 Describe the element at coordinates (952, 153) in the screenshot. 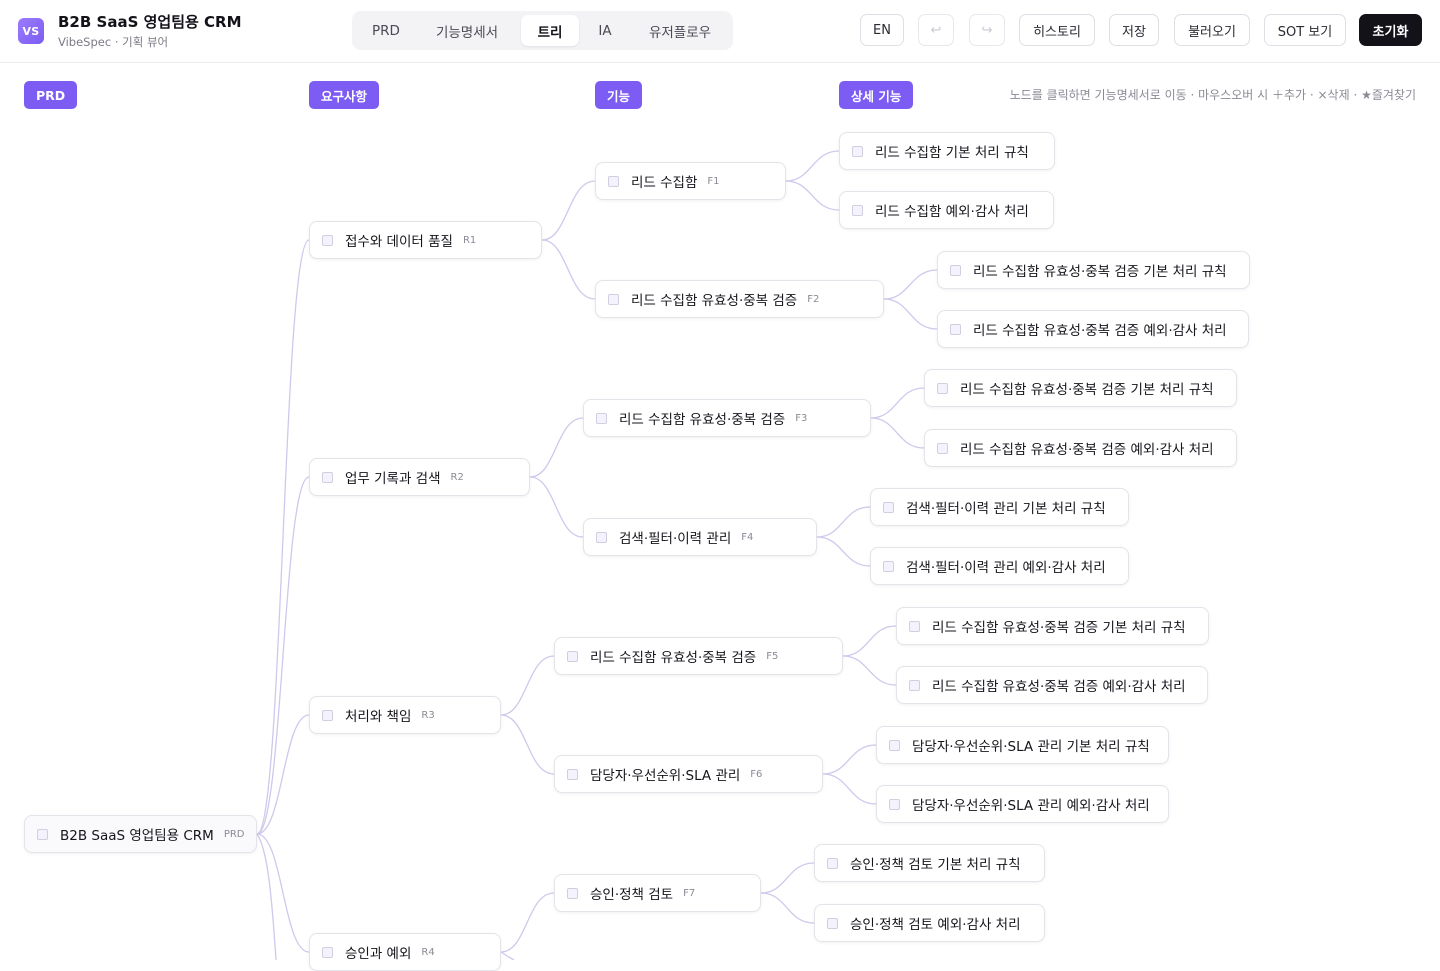

I see `node-label: 리드 수집함 기본 처리 규칙` at that location.